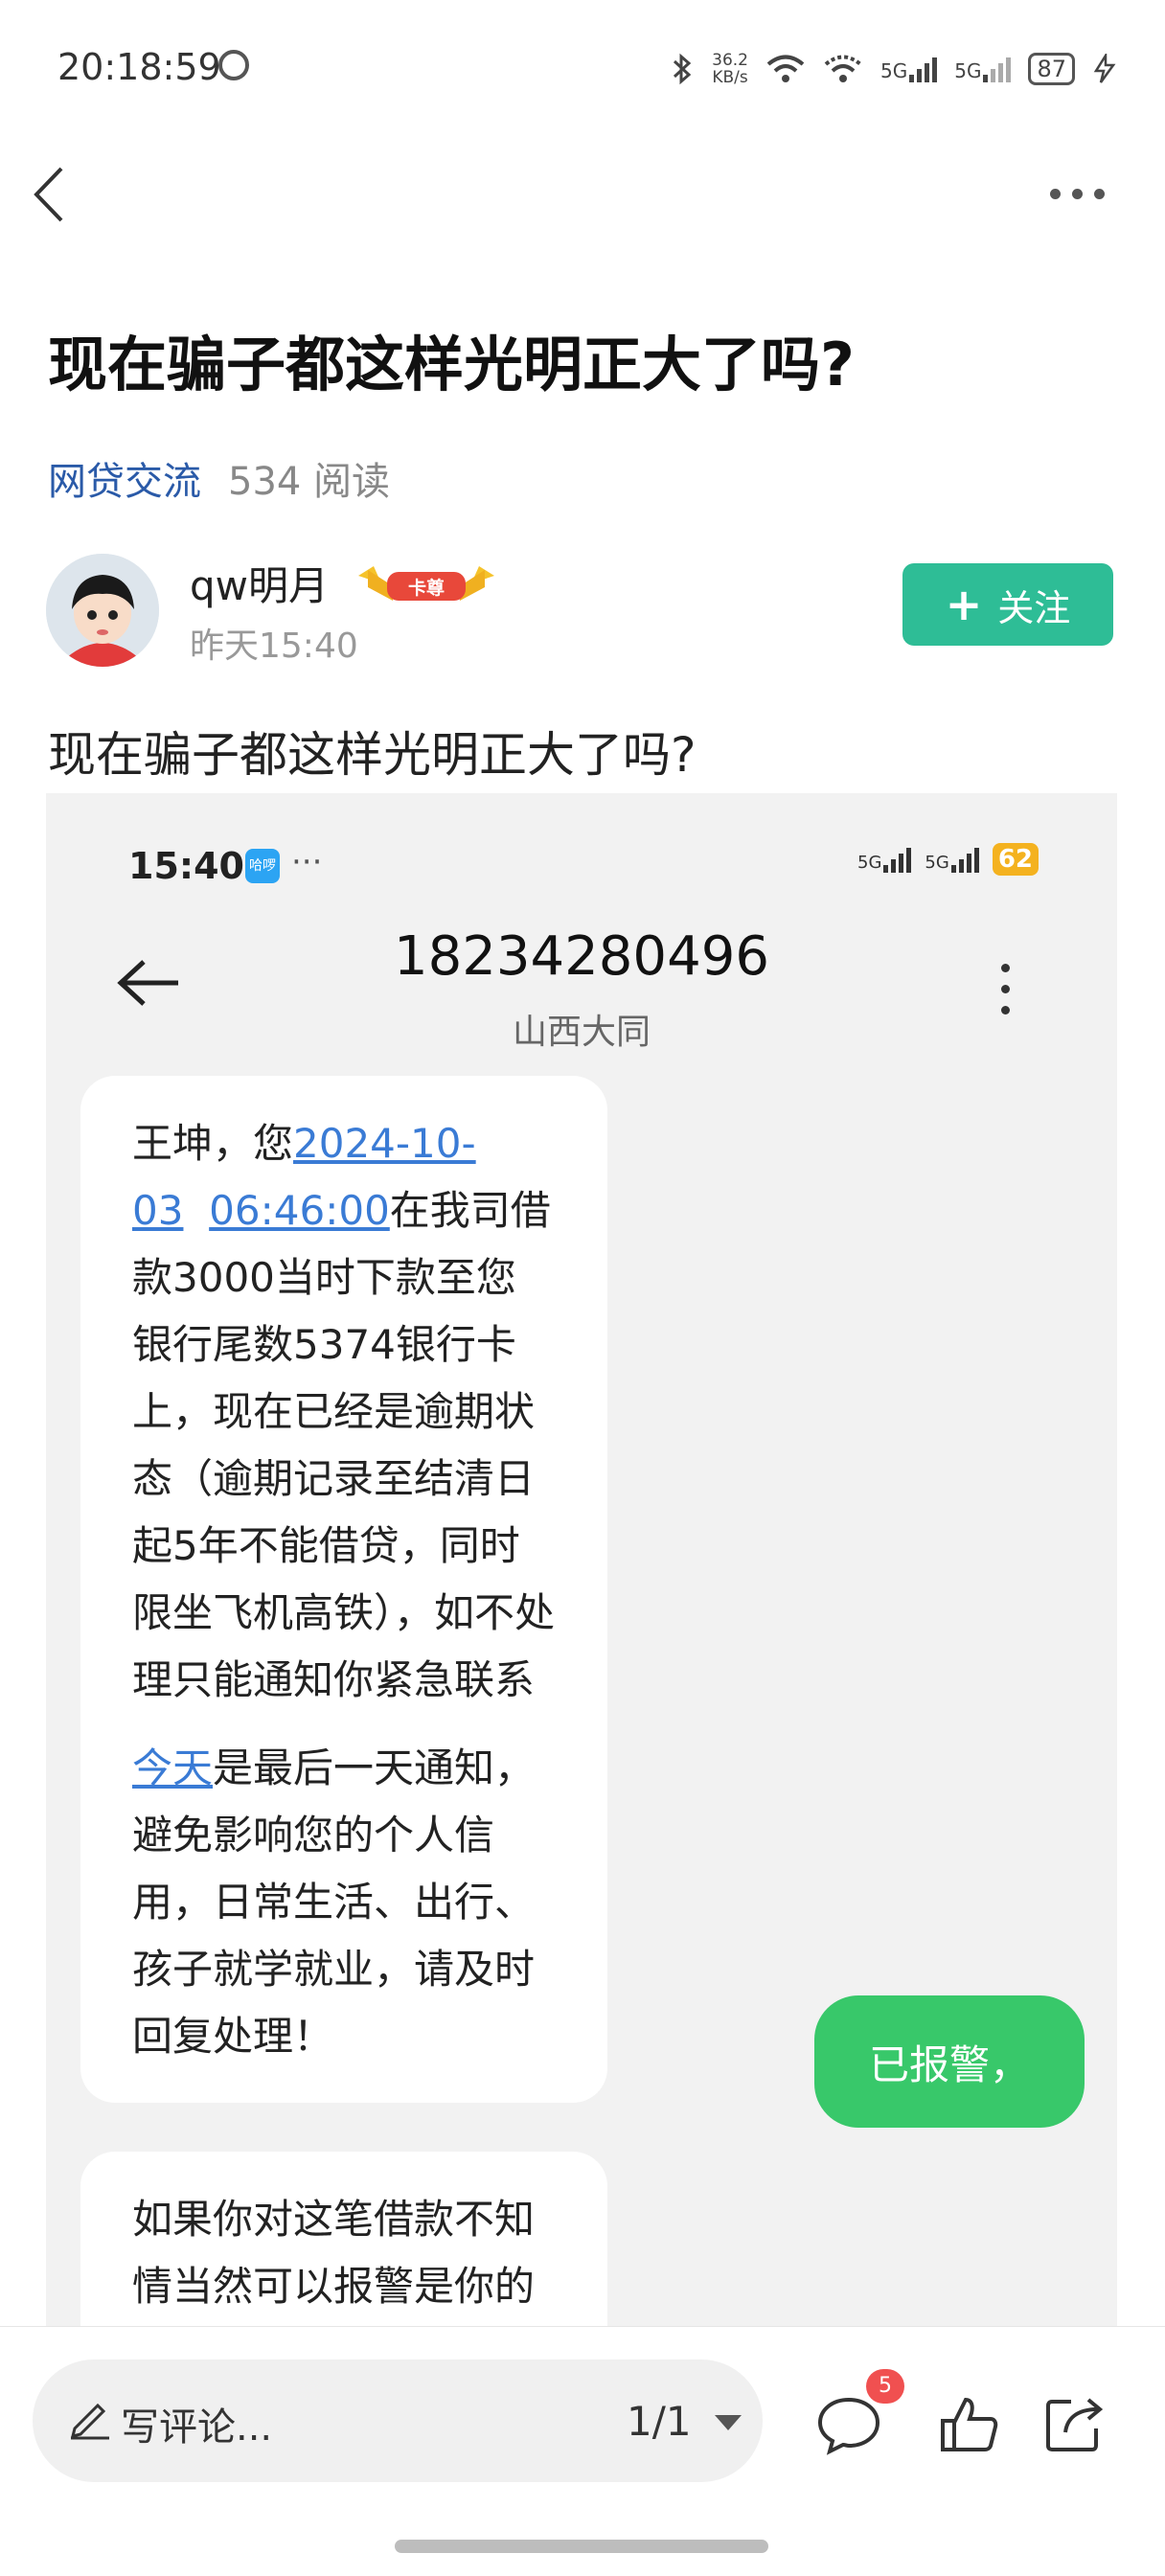 This screenshot has height=2576, width=1165. I want to click on back-button, so click(56, 195).